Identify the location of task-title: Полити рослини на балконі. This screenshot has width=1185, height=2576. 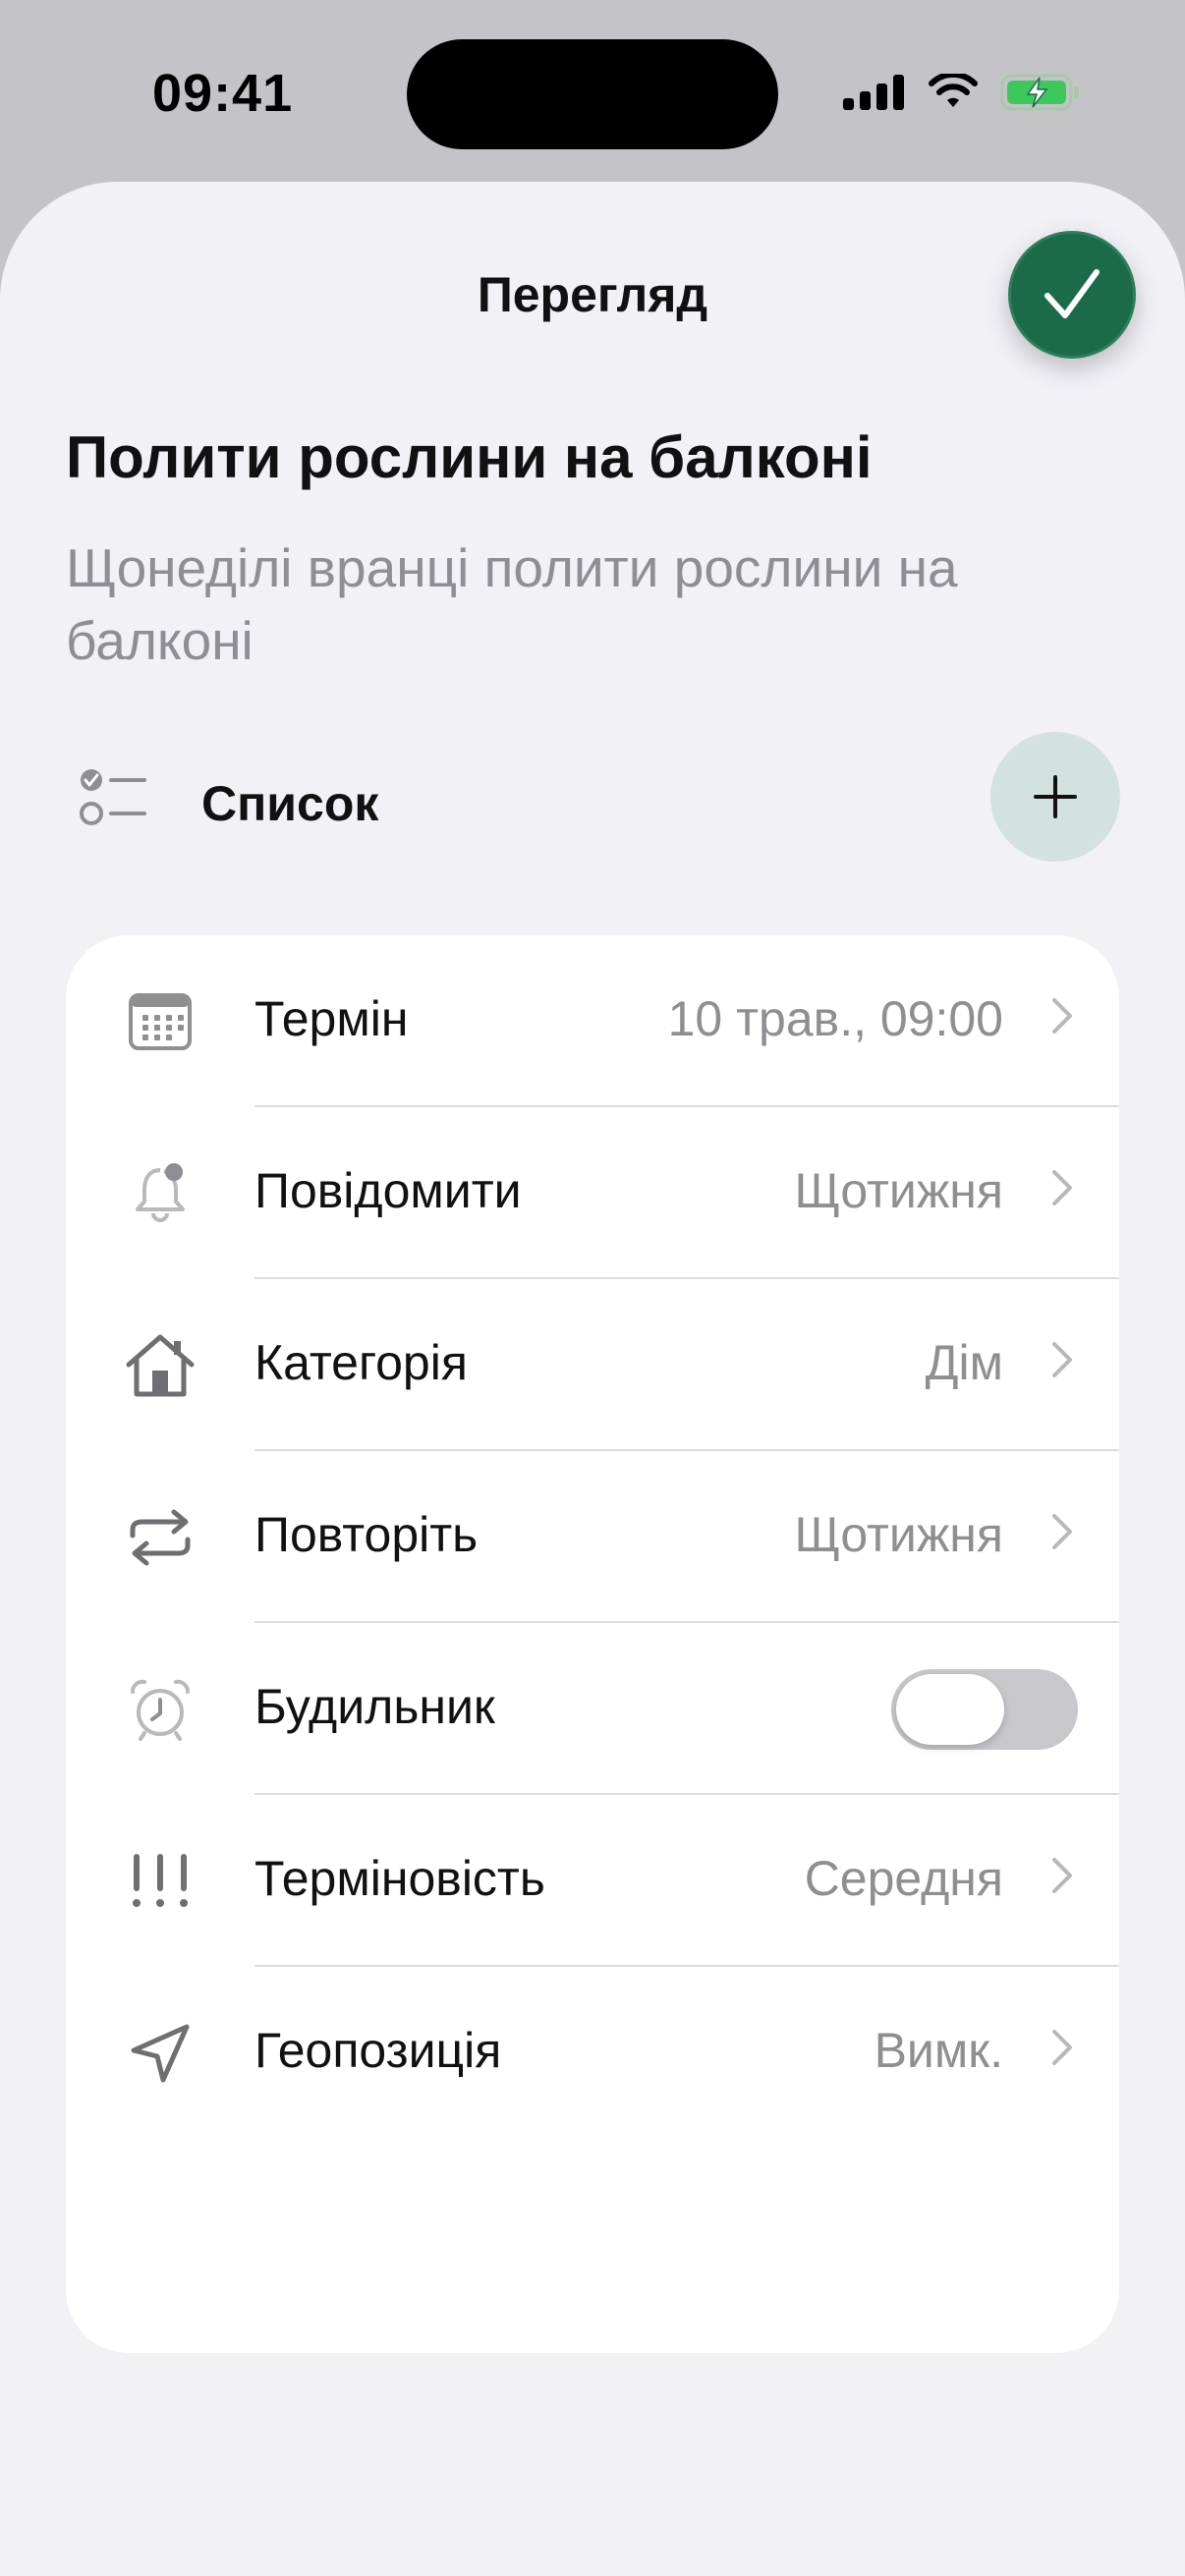
(470, 457).